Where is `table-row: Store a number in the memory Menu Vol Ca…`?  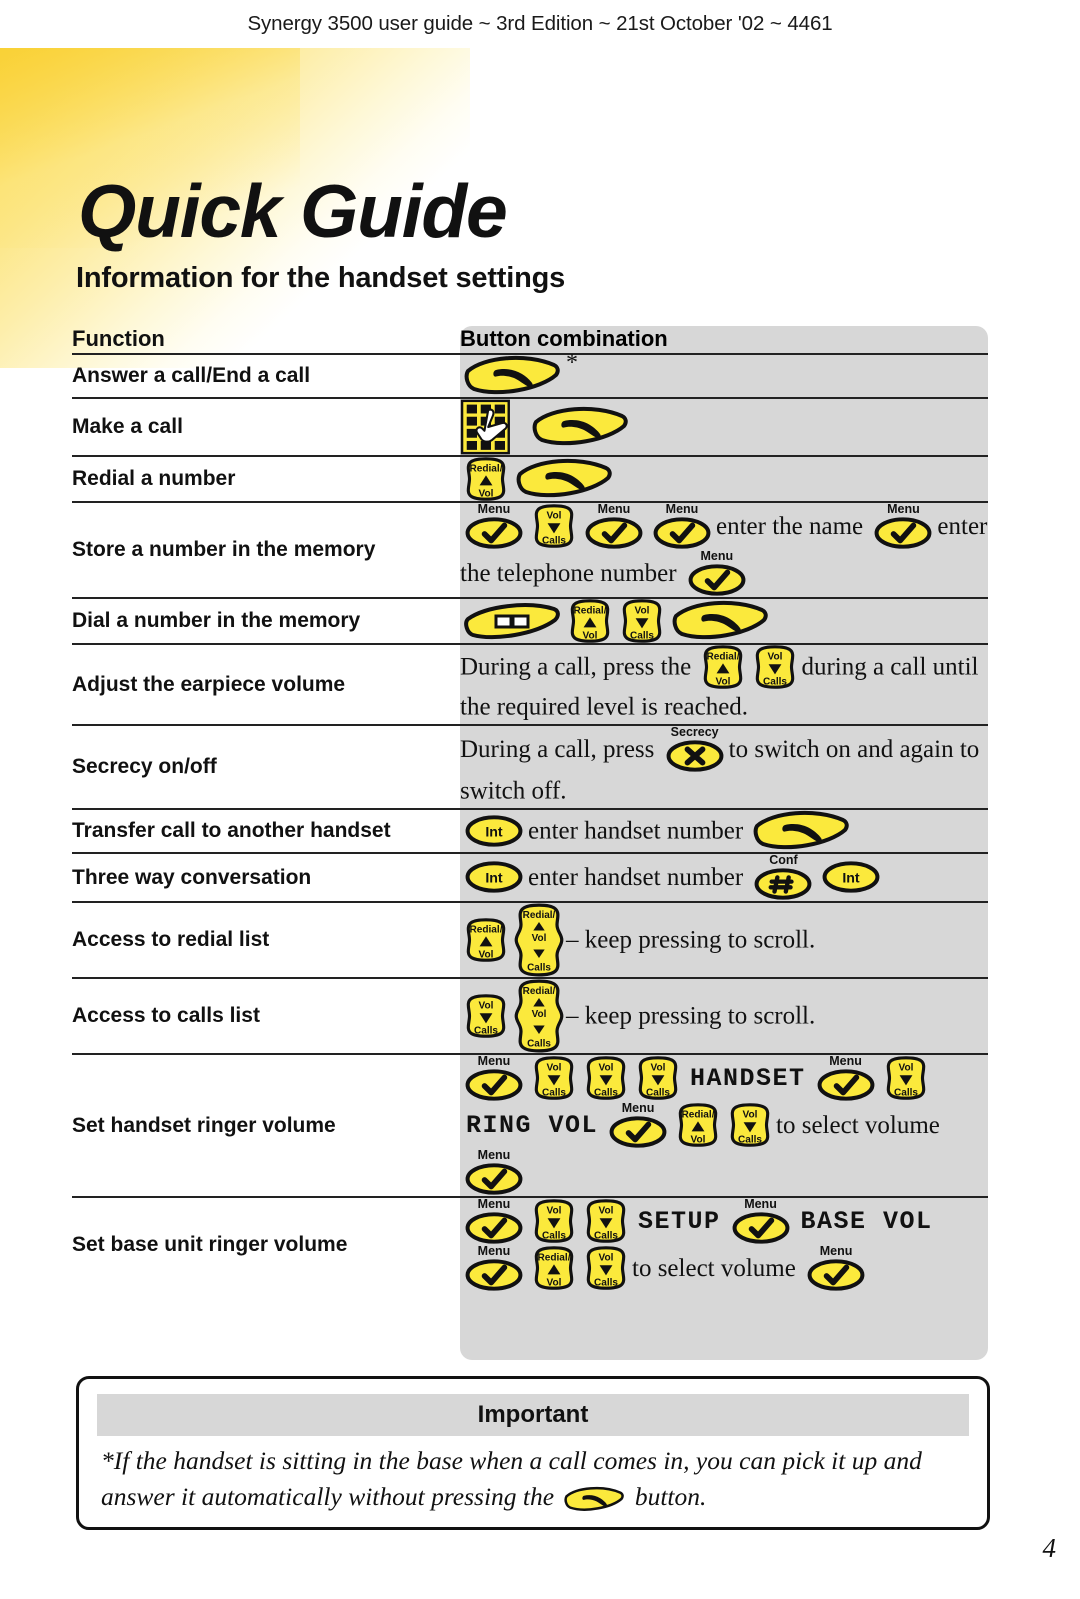
table-row: Store a number in the memory Menu Vol Ca… is located at coordinates (530, 549).